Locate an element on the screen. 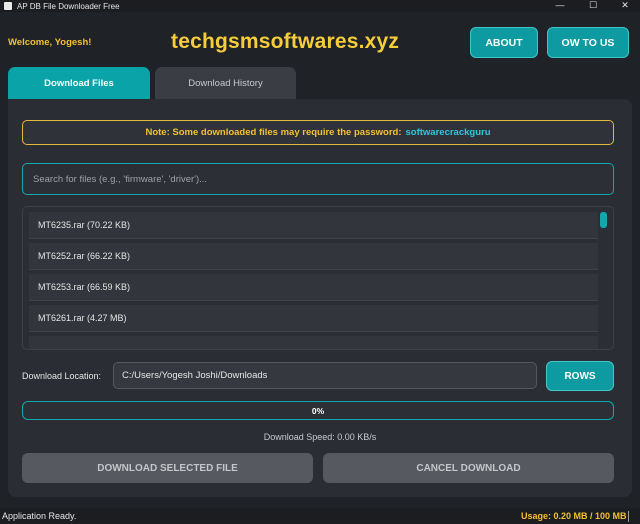 Image resolution: width=640 pixels, height=524 pixels. cancel-download-button: CANCEL DOWNLOAD is located at coordinates (468, 468).